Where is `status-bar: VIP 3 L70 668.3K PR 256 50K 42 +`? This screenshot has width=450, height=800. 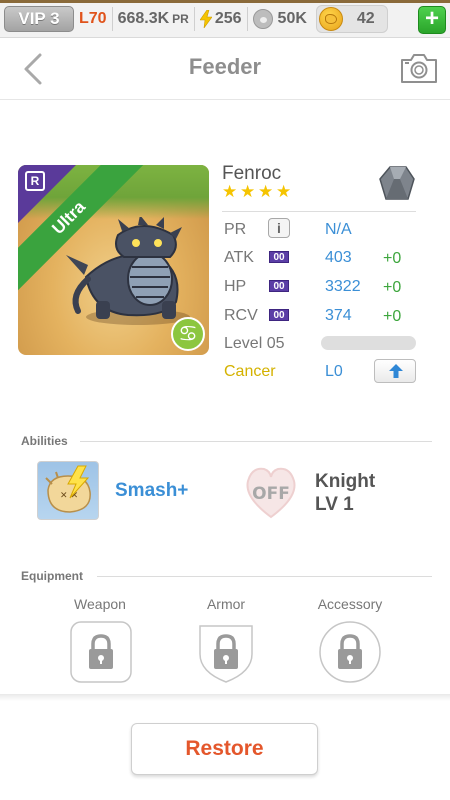 status-bar: VIP 3 L70 668.3K PR 256 50K 42 + is located at coordinates (225, 19).